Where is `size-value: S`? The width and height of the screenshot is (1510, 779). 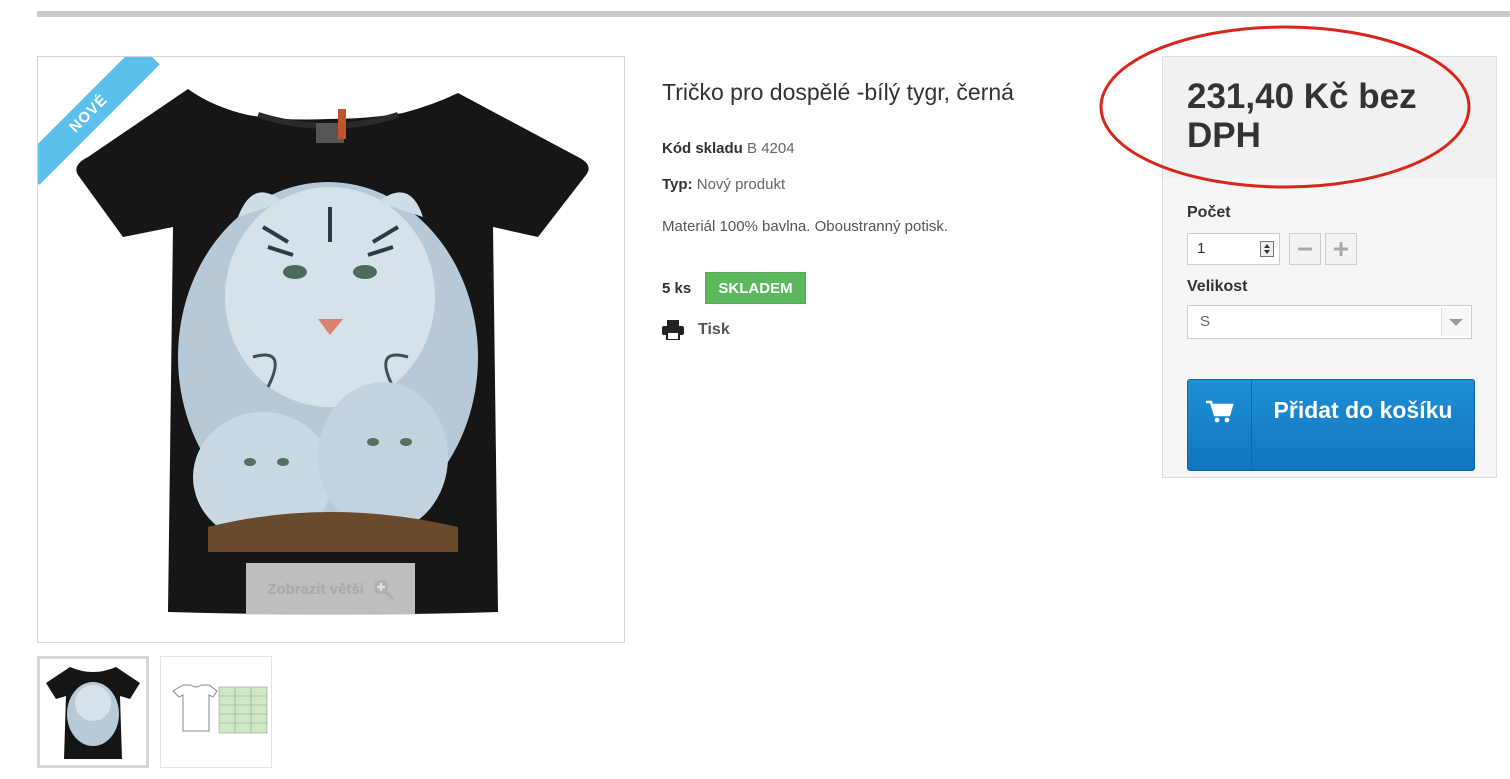 size-value: S is located at coordinates (1205, 321).